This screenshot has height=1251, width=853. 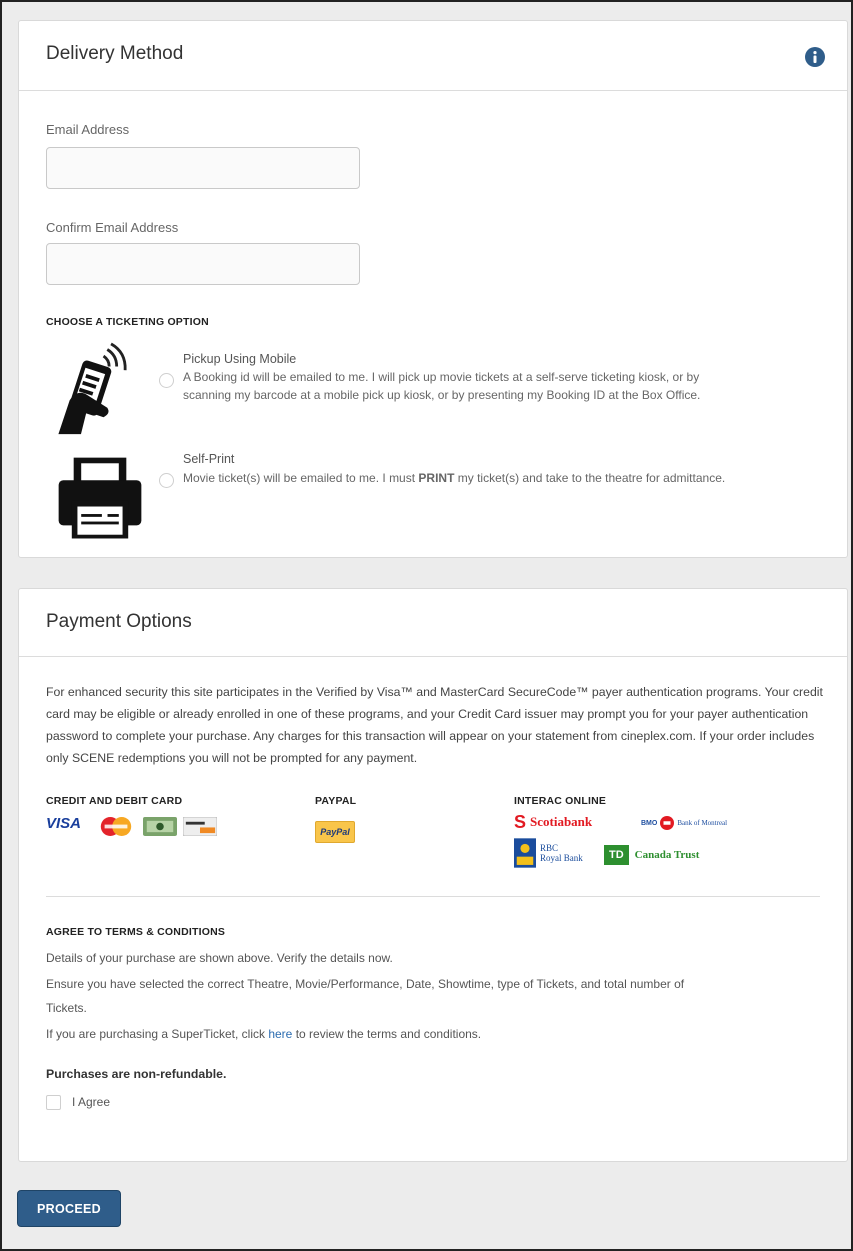 I want to click on terms-line-3: Tickets., so click(x=66, y=1008).